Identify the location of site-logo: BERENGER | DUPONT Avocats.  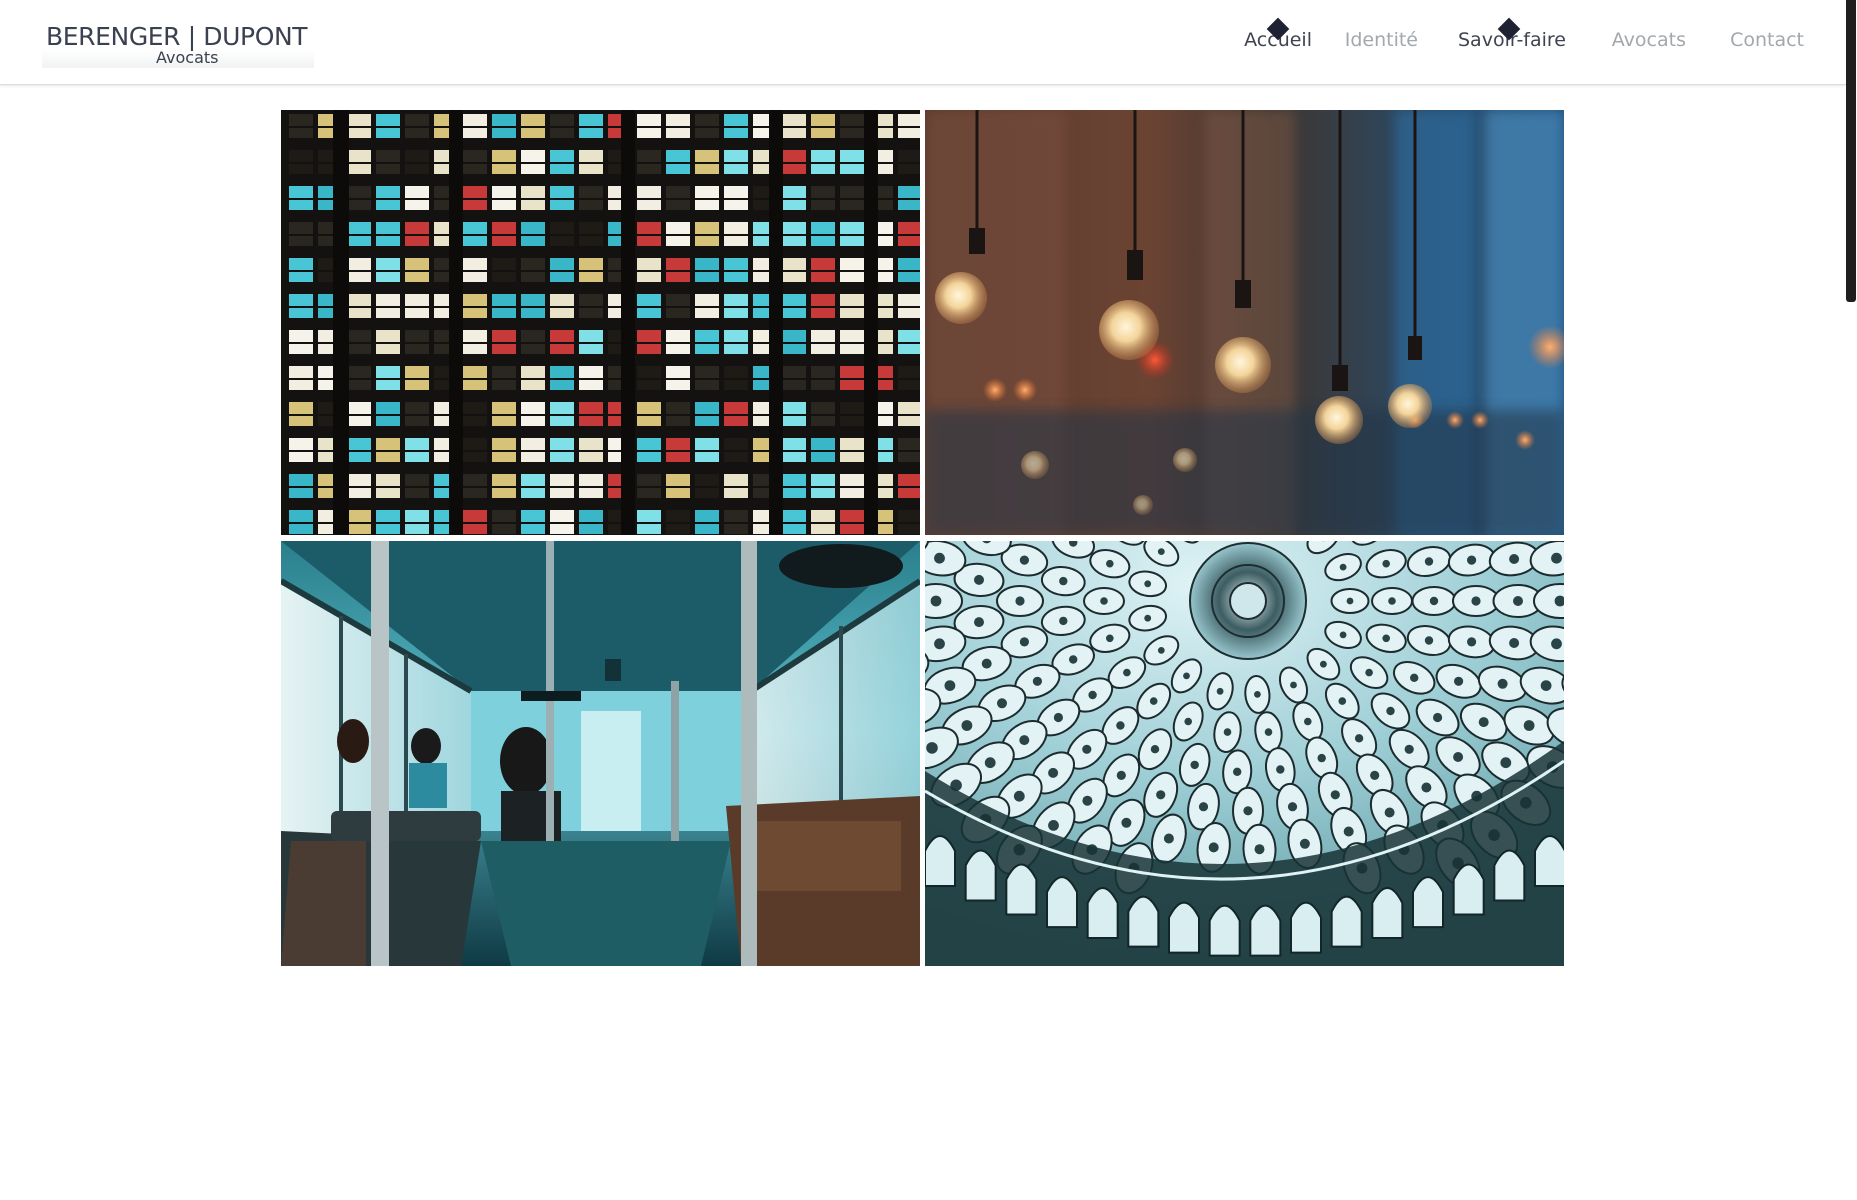
(178, 44).